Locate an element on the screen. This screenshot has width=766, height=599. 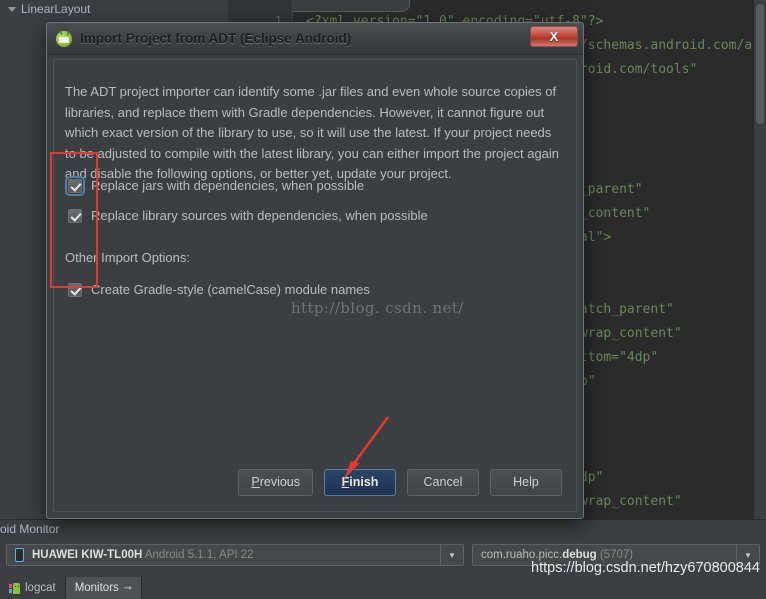
cancel-button-label: Cancel is located at coordinates (443, 482).